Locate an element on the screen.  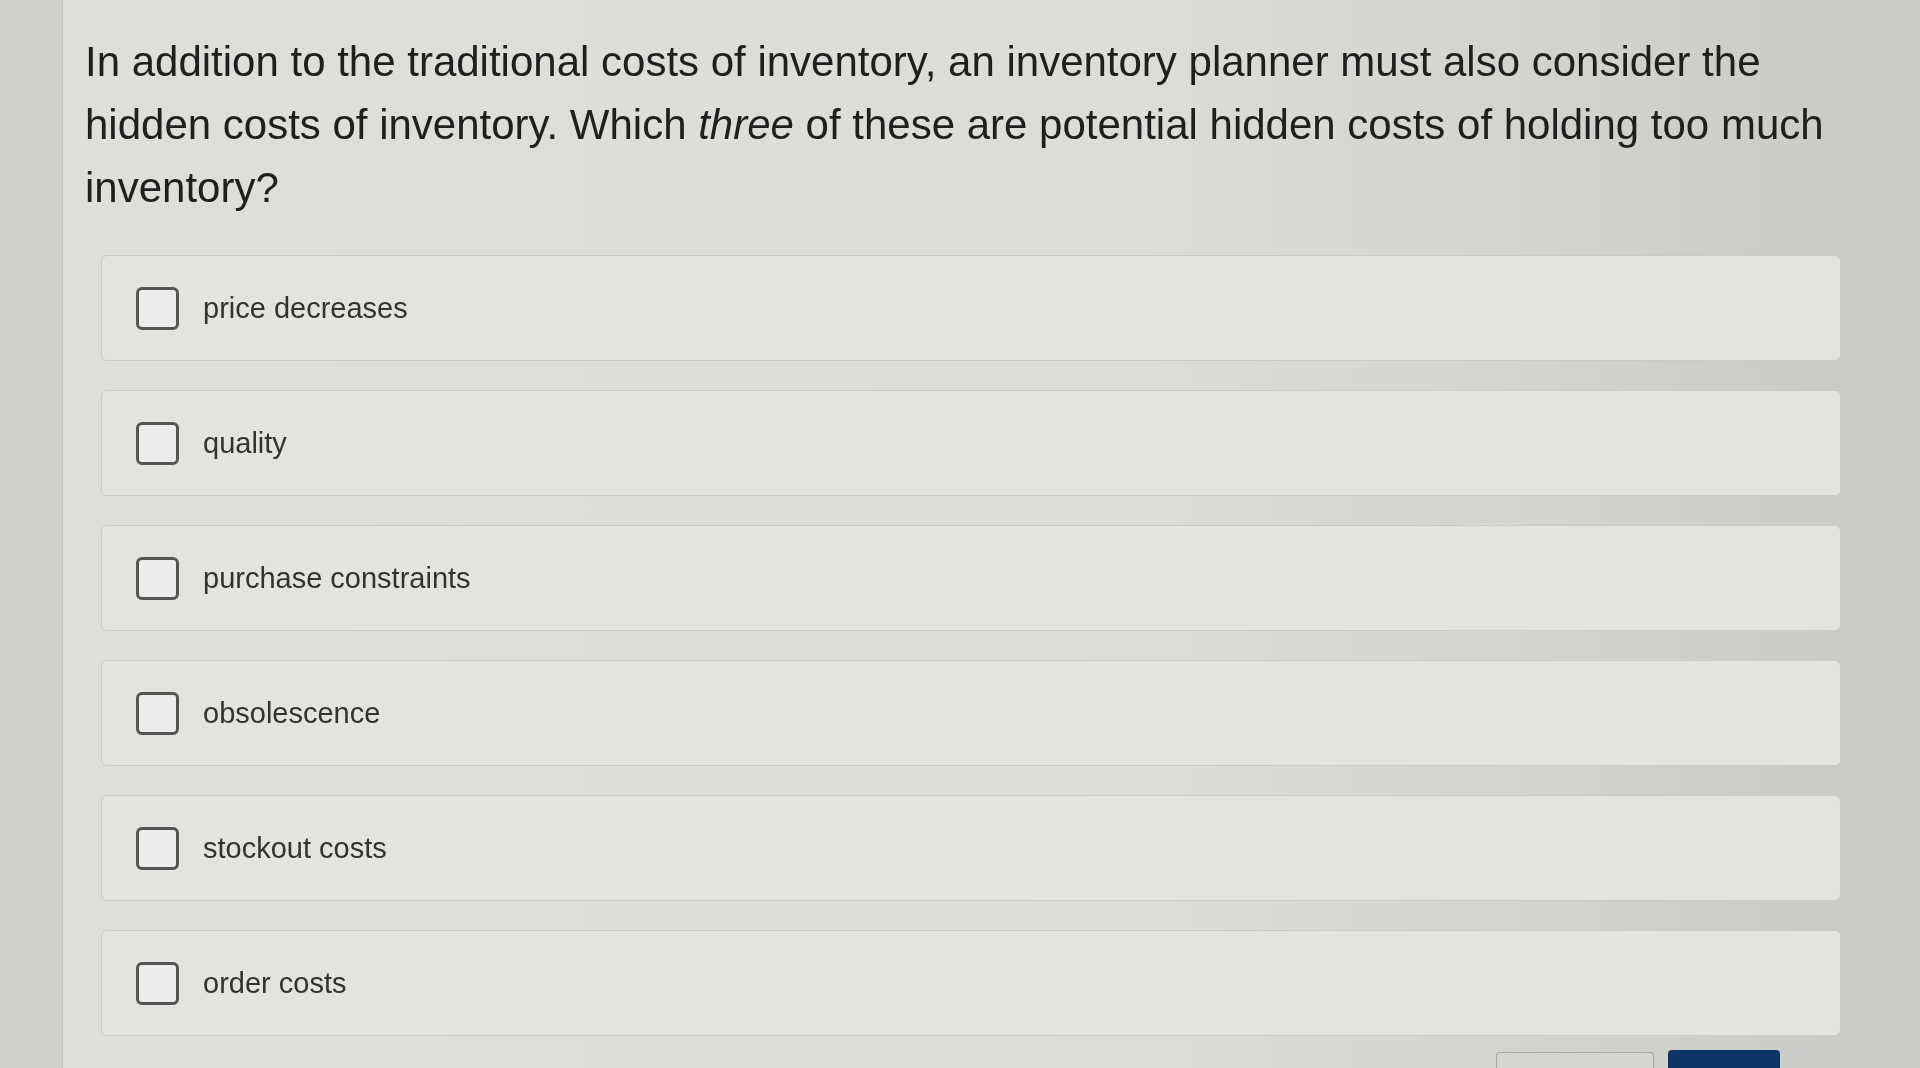
answer-option: stockout costs is located at coordinates (971, 848).